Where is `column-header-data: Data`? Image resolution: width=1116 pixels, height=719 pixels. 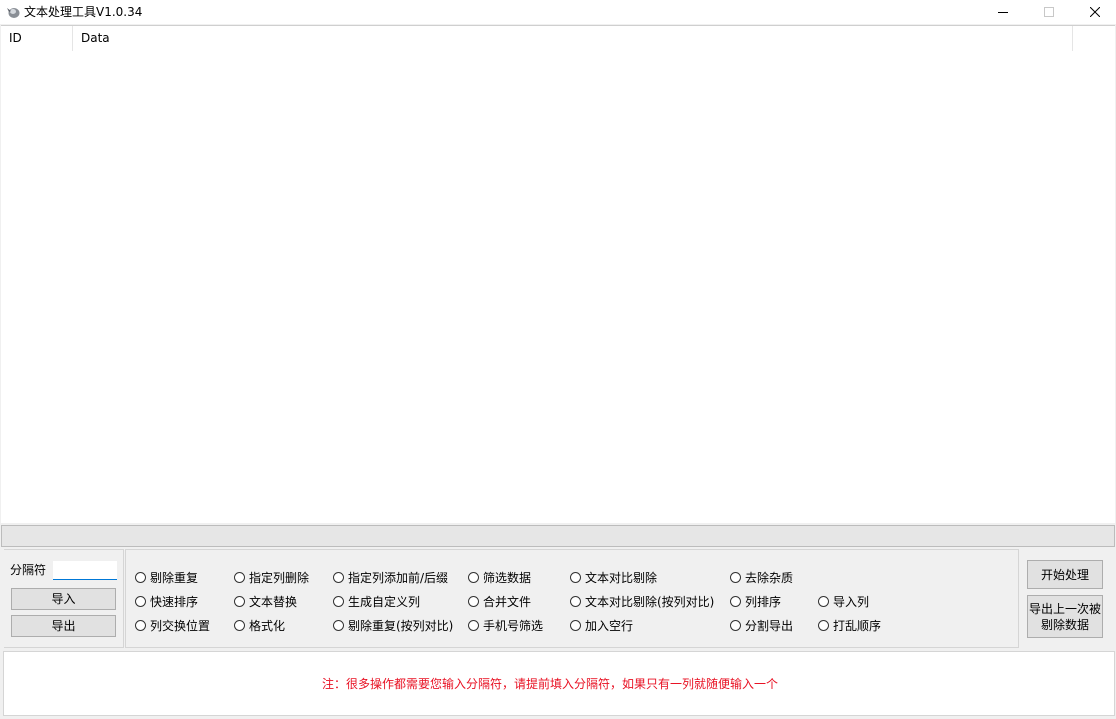
column-header-data: Data is located at coordinates (573, 38).